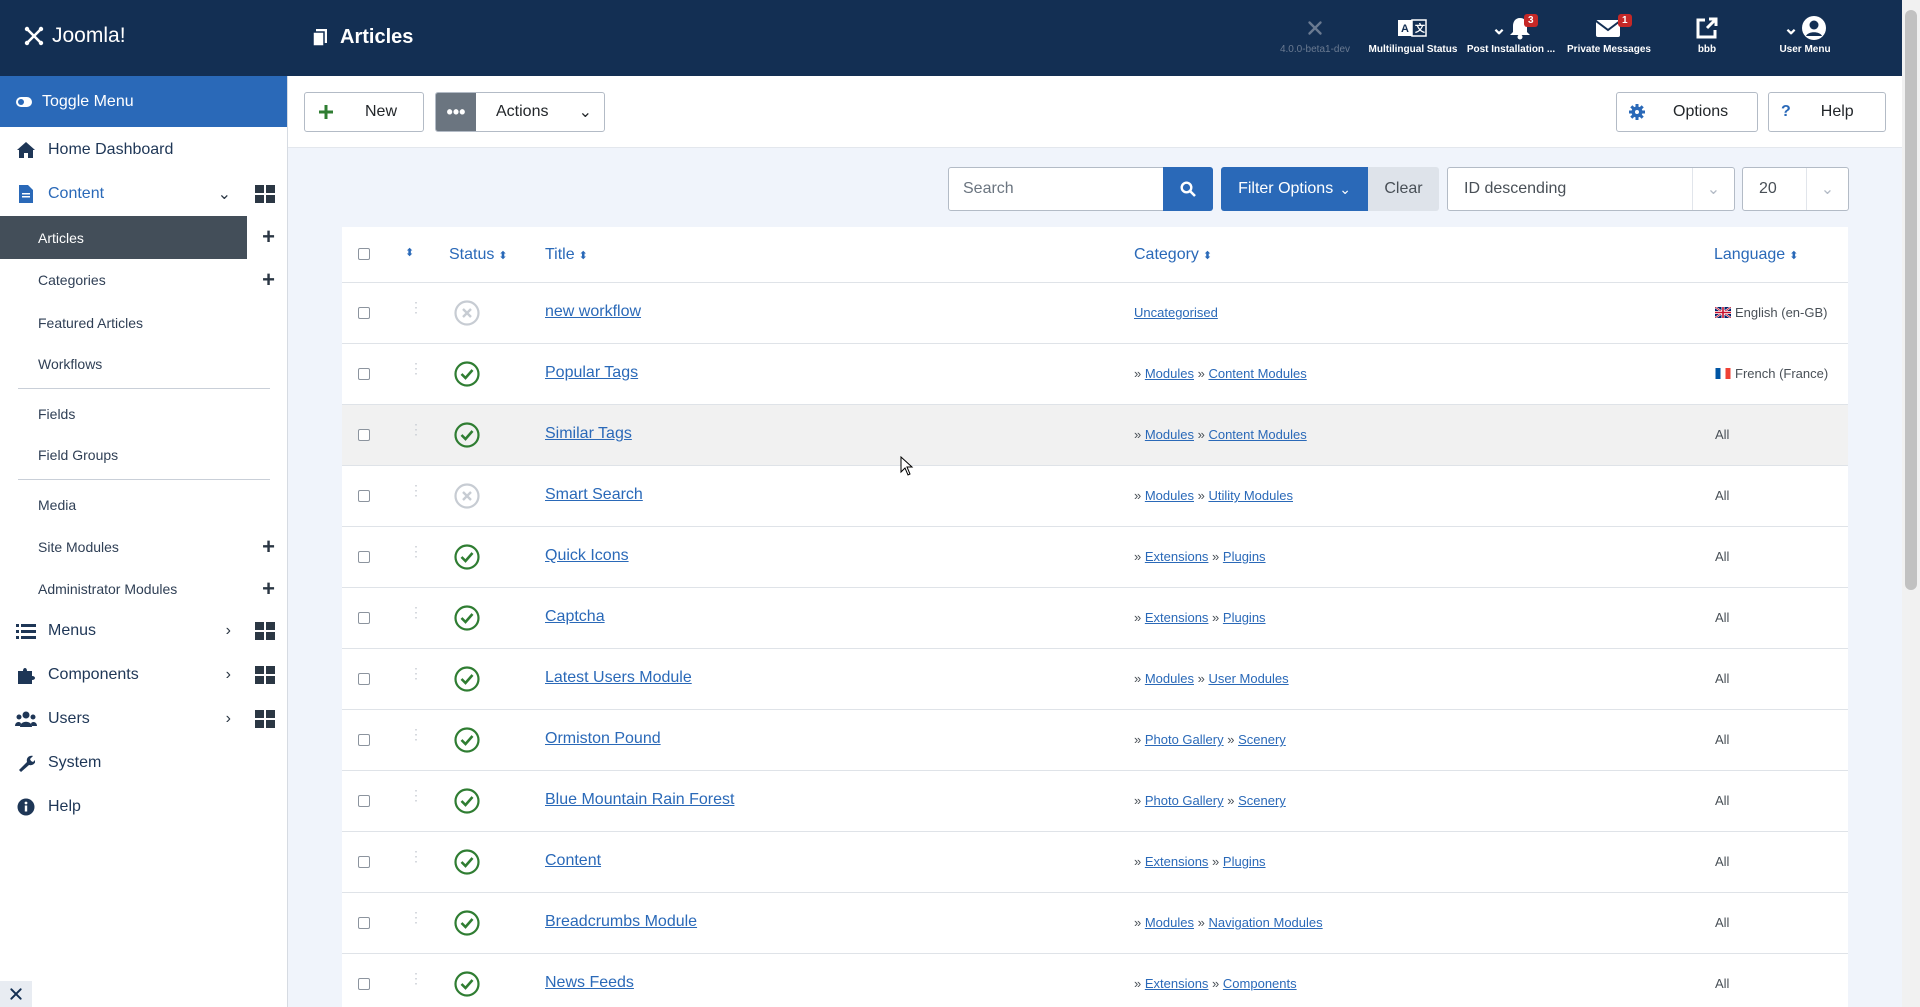 This screenshot has width=1920, height=1007. I want to click on add-category-icon: +, so click(268, 280).